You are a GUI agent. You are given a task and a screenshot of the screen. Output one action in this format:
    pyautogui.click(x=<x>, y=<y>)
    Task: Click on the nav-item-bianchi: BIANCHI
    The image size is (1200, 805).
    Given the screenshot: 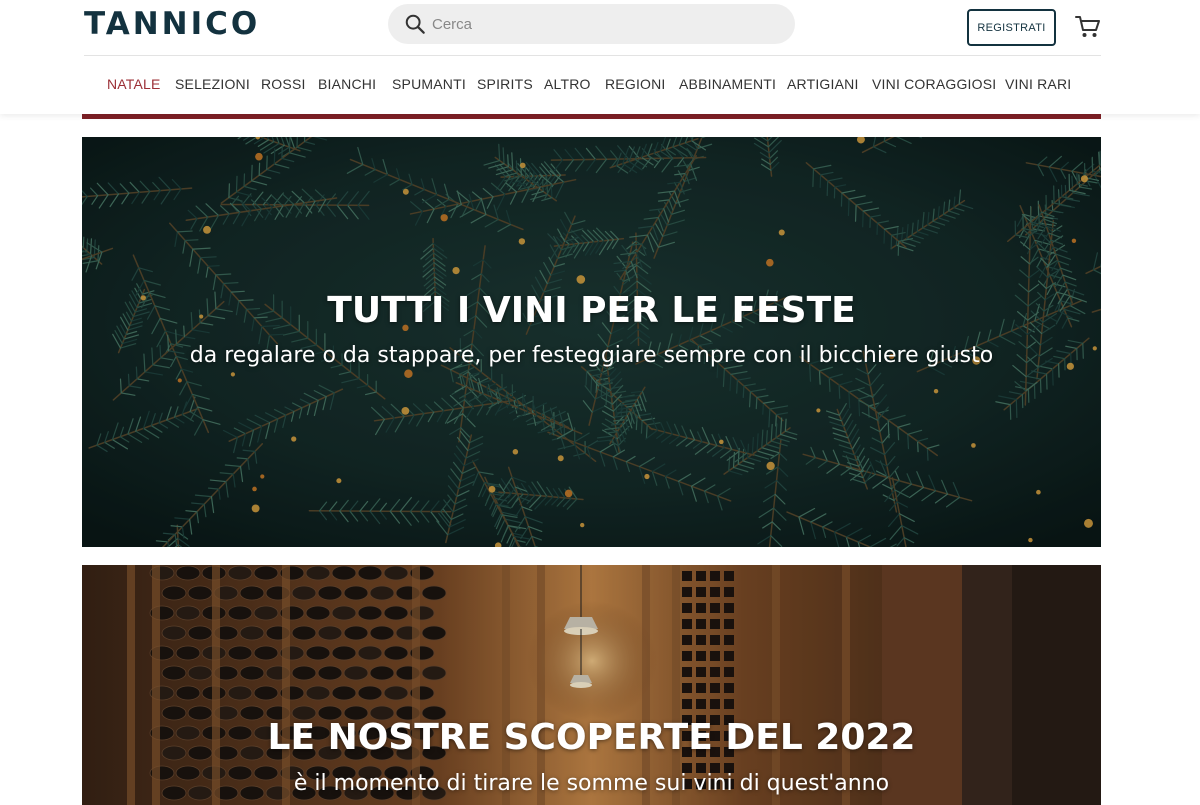 What is the action you would take?
    pyautogui.click(x=347, y=84)
    